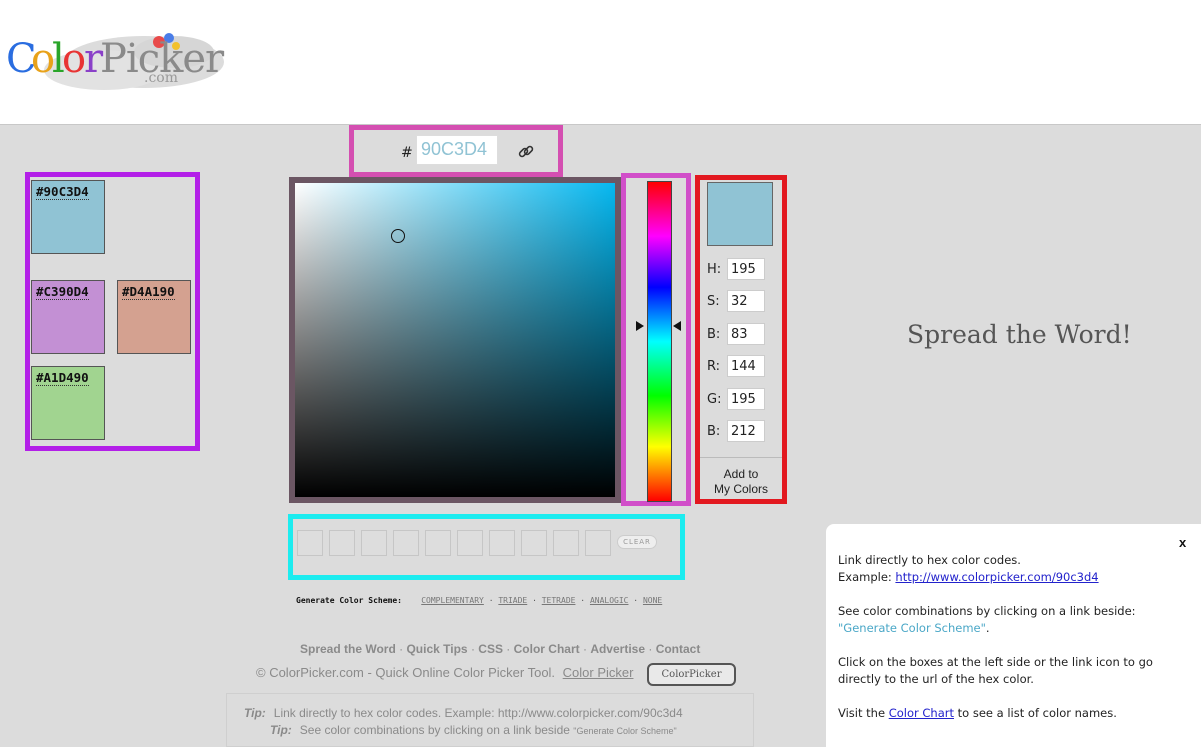 The height and width of the screenshot is (747, 1201). Describe the element at coordinates (652, 600) in the screenshot. I see `scheme-none-link: NONE` at that location.